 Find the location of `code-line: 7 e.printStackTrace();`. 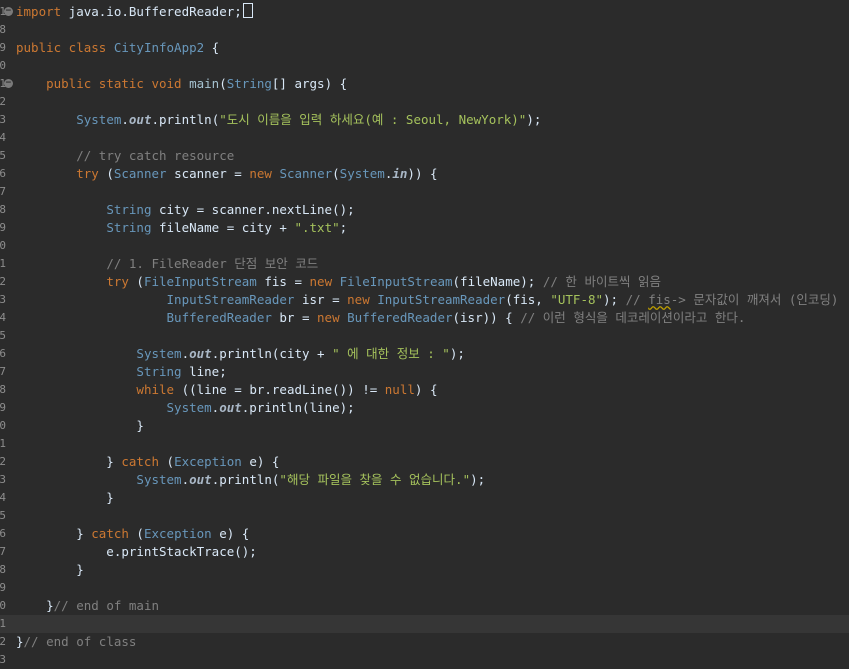

code-line: 7 e.printStackTrace(); is located at coordinates (424, 552).